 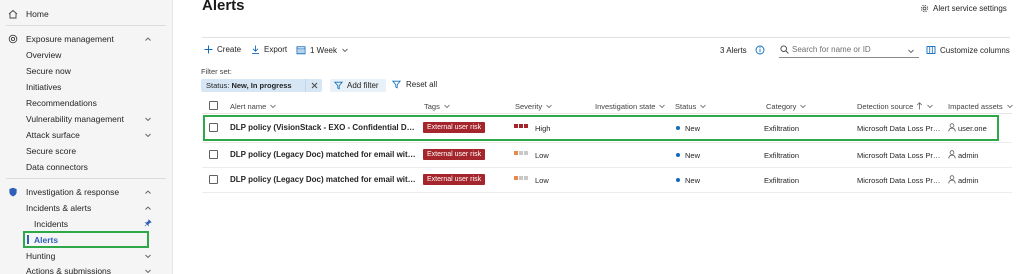 I want to click on status-filter-chip: Status: New, In progress, so click(x=261, y=85).